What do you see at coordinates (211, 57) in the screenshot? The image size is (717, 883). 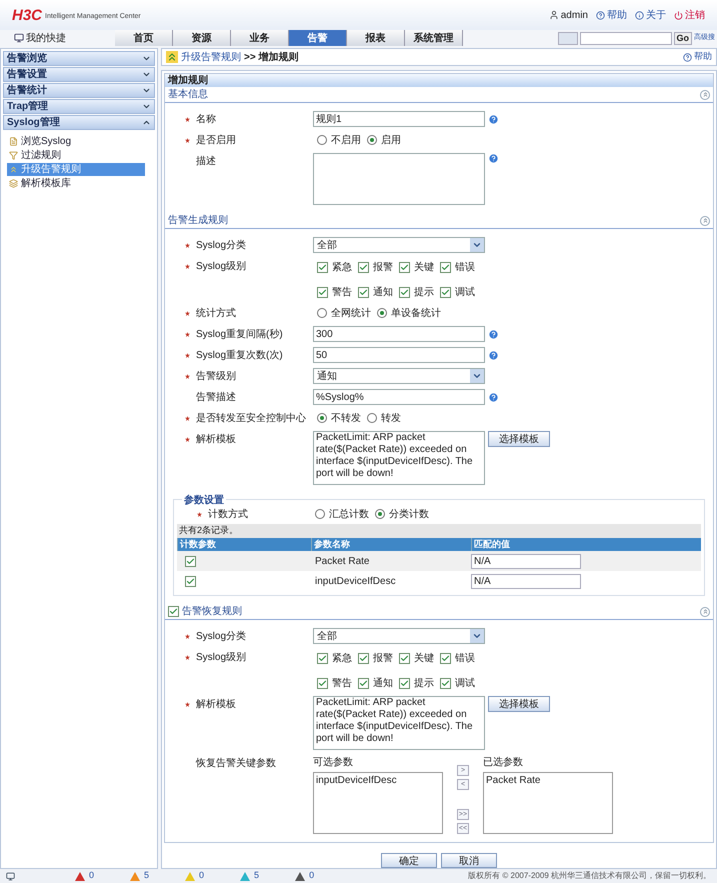 I see `breadcrumb-link: 升级告警规则` at bounding box center [211, 57].